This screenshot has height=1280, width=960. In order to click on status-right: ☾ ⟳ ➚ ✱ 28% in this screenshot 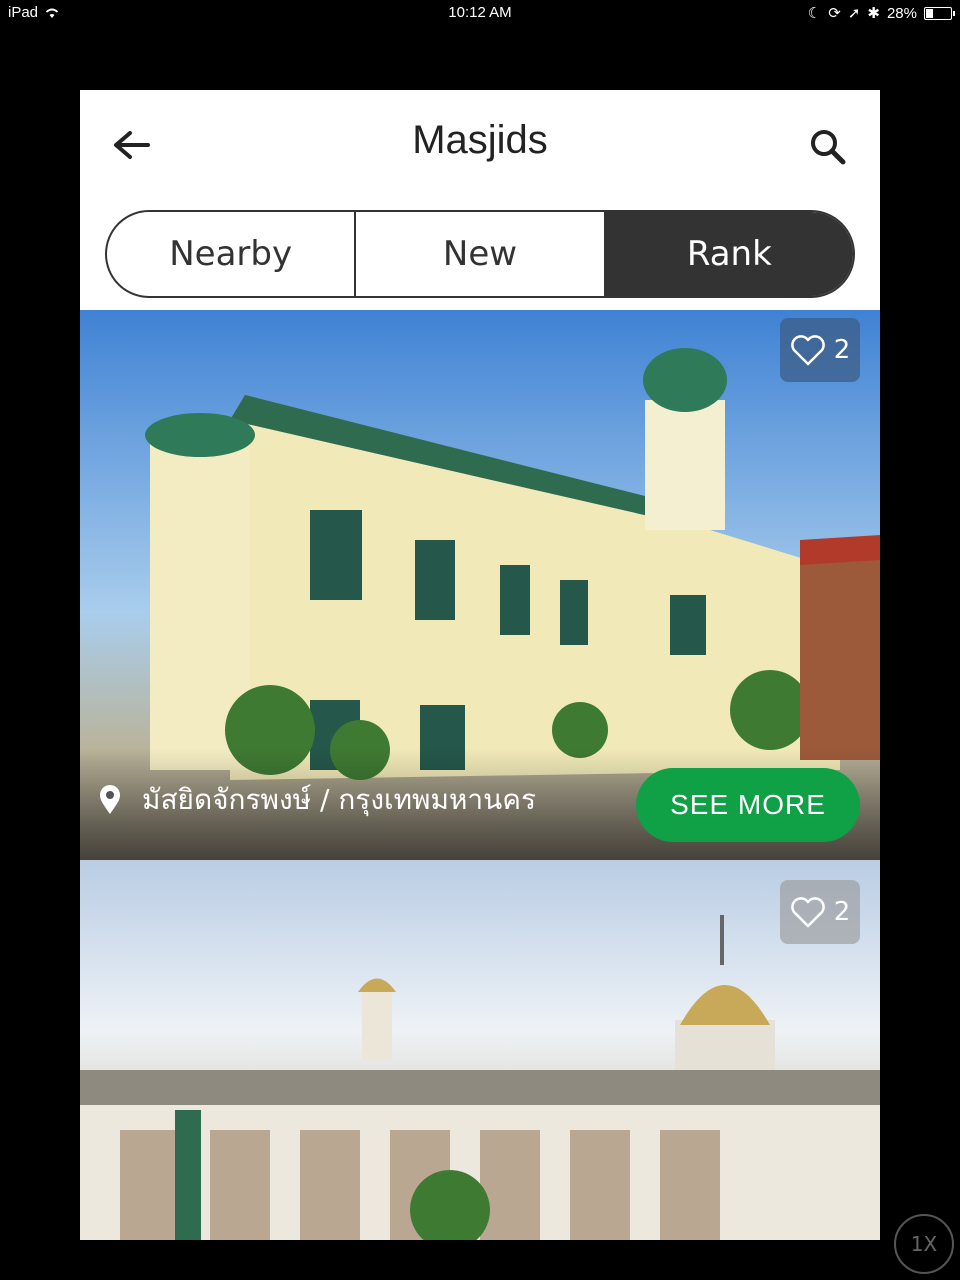, I will do `click(881, 13)`.